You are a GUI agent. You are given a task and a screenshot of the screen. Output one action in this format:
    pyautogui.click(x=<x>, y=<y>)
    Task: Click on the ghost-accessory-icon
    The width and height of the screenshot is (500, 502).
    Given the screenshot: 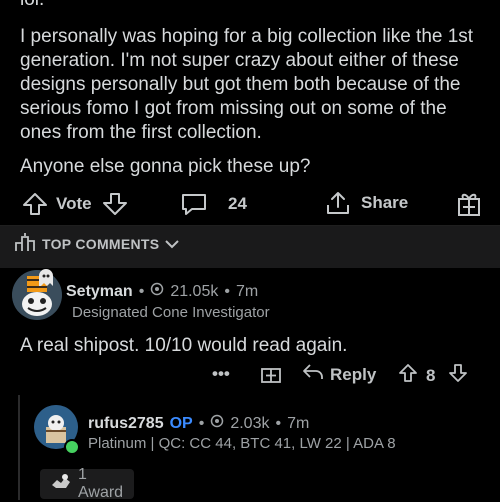 What is the action you would take?
    pyautogui.click(x=46, y=278)
    